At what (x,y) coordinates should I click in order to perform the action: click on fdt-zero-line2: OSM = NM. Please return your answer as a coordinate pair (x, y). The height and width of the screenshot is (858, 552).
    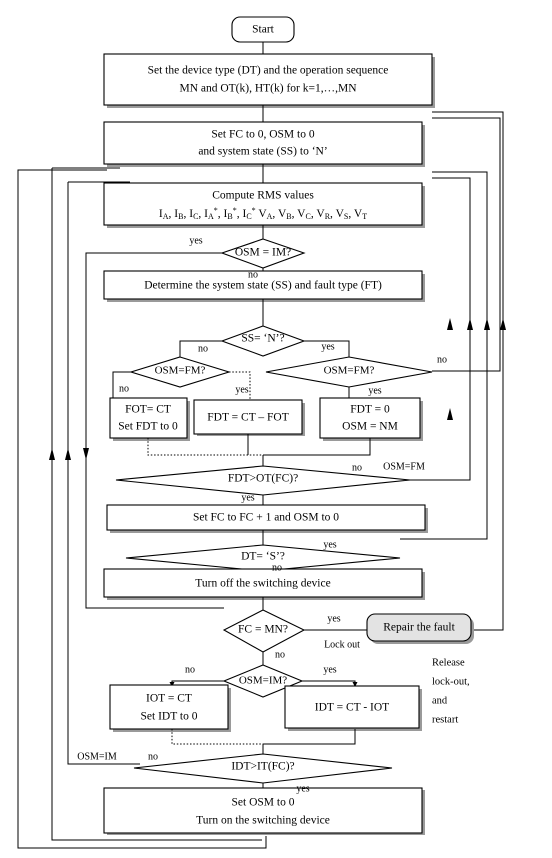
    Looking at the image, I should click on (370, 427).